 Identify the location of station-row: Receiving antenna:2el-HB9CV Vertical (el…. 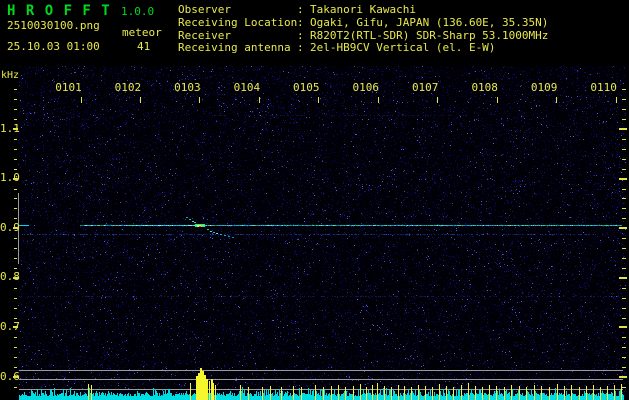
(363, 48).